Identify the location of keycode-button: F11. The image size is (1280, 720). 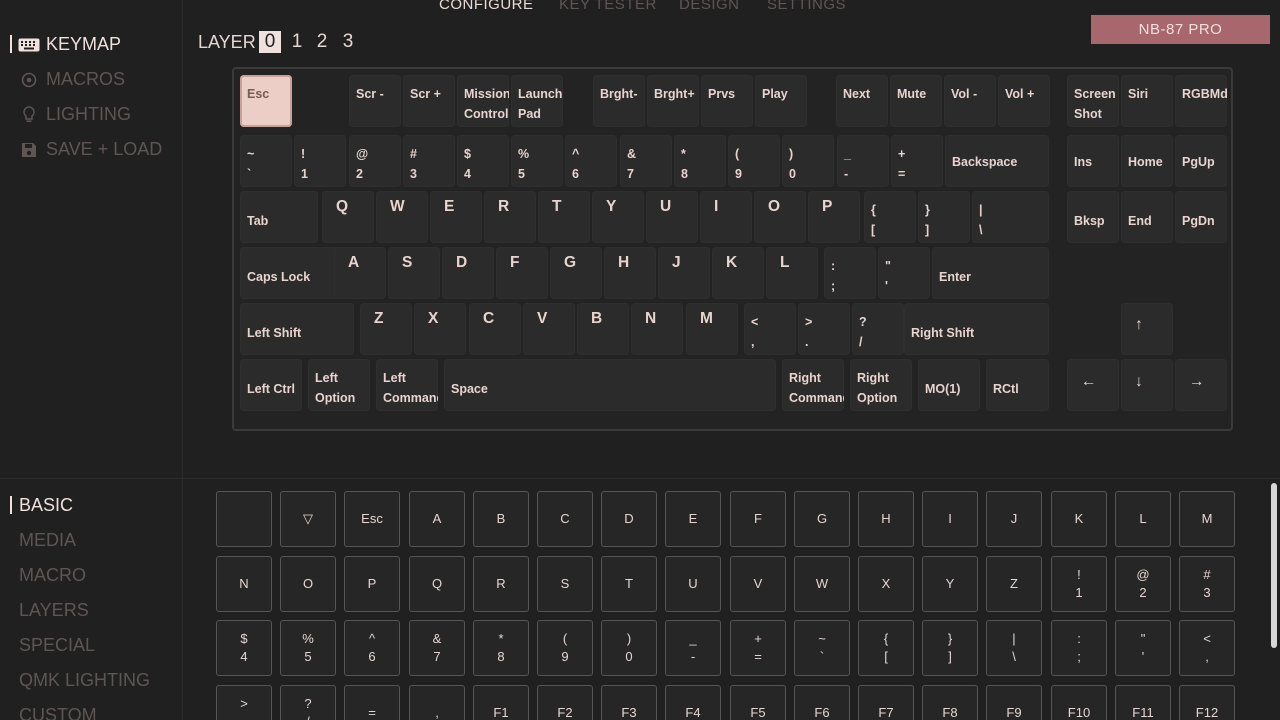
(1143, 702).